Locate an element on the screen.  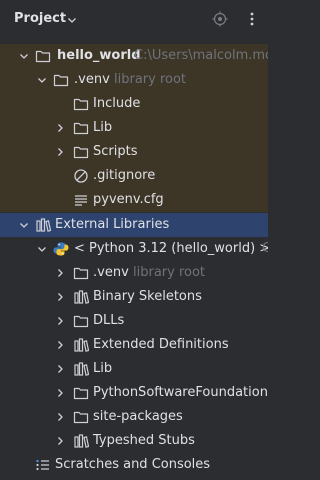
tree-item-lib: Lib is located at coordinates (134, 128).